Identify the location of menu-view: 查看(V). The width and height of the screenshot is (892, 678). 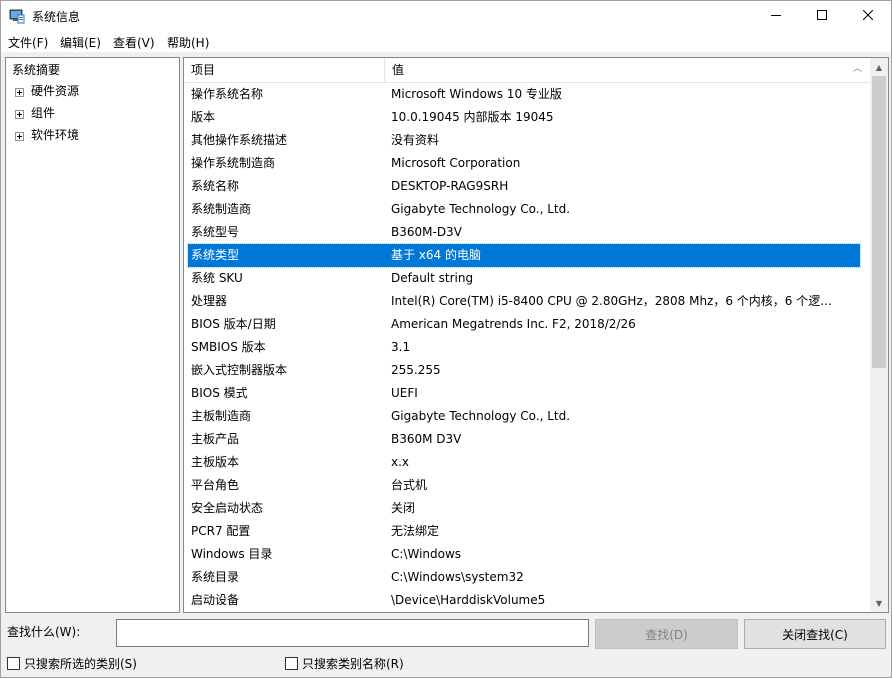
(134, 42).